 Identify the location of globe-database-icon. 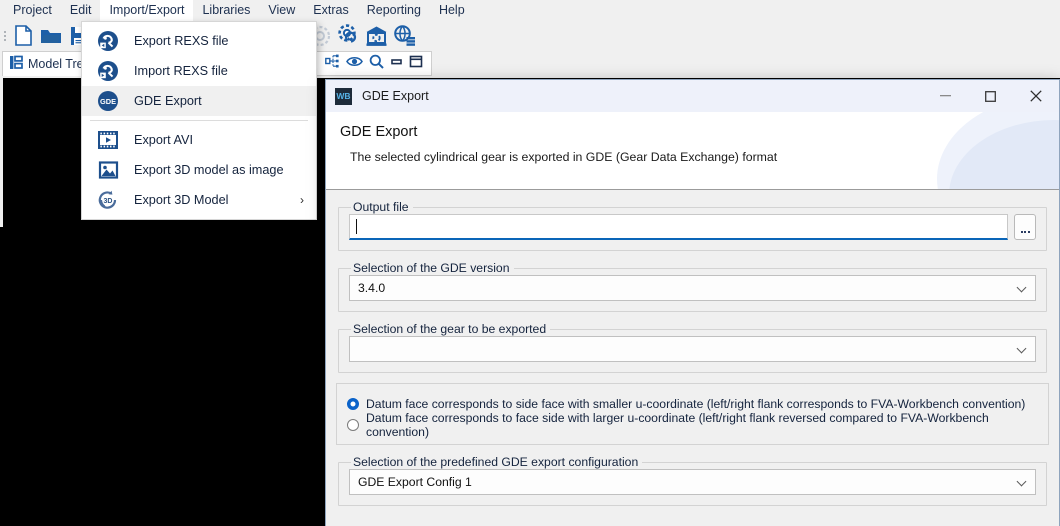
(404, 36).